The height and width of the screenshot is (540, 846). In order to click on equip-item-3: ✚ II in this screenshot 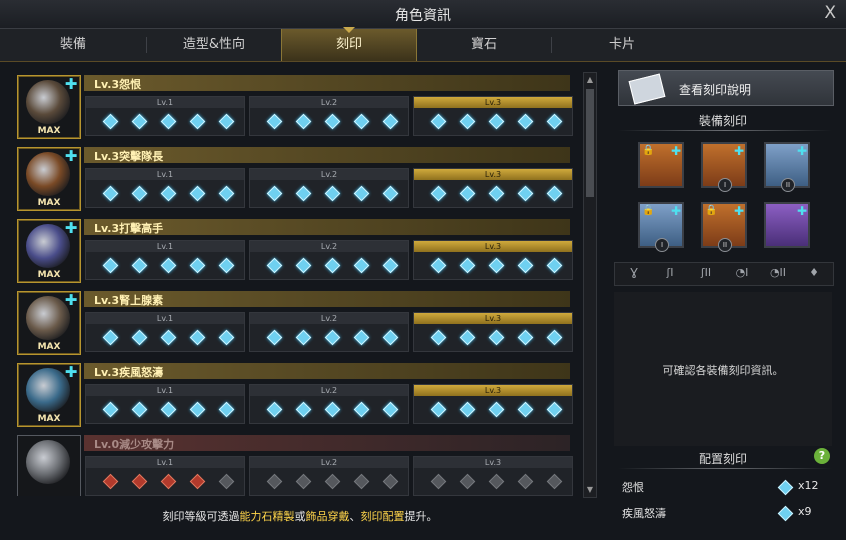, I will do `click(787, 167)`.